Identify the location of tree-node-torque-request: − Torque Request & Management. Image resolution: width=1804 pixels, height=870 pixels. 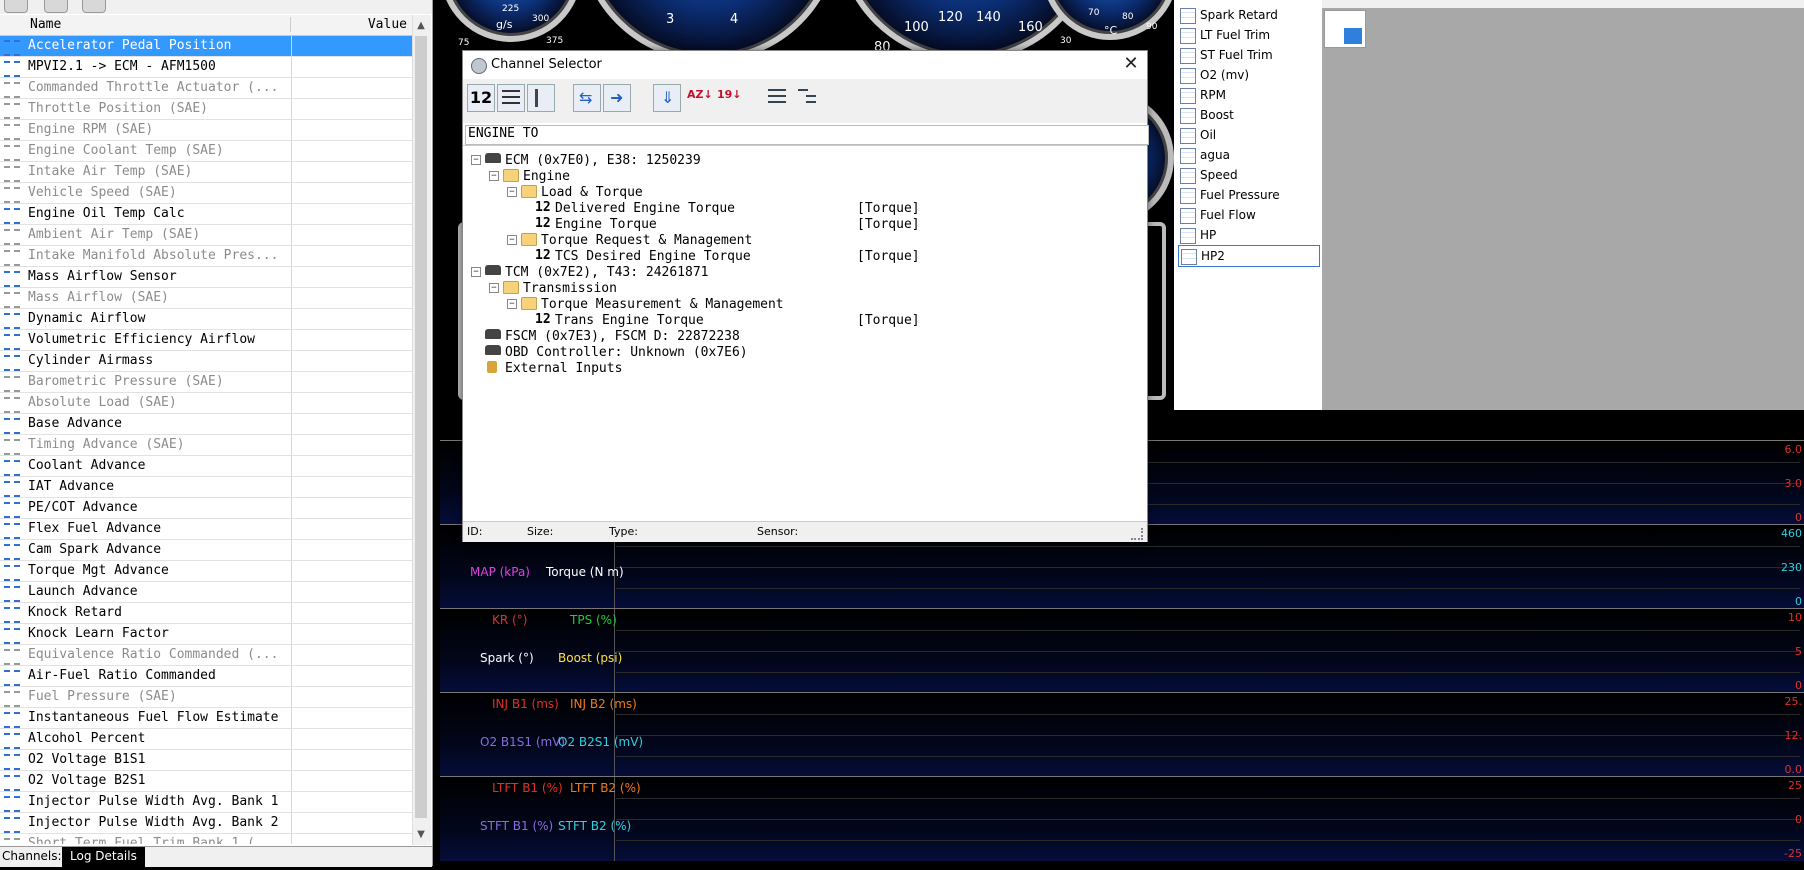
(757, 240).